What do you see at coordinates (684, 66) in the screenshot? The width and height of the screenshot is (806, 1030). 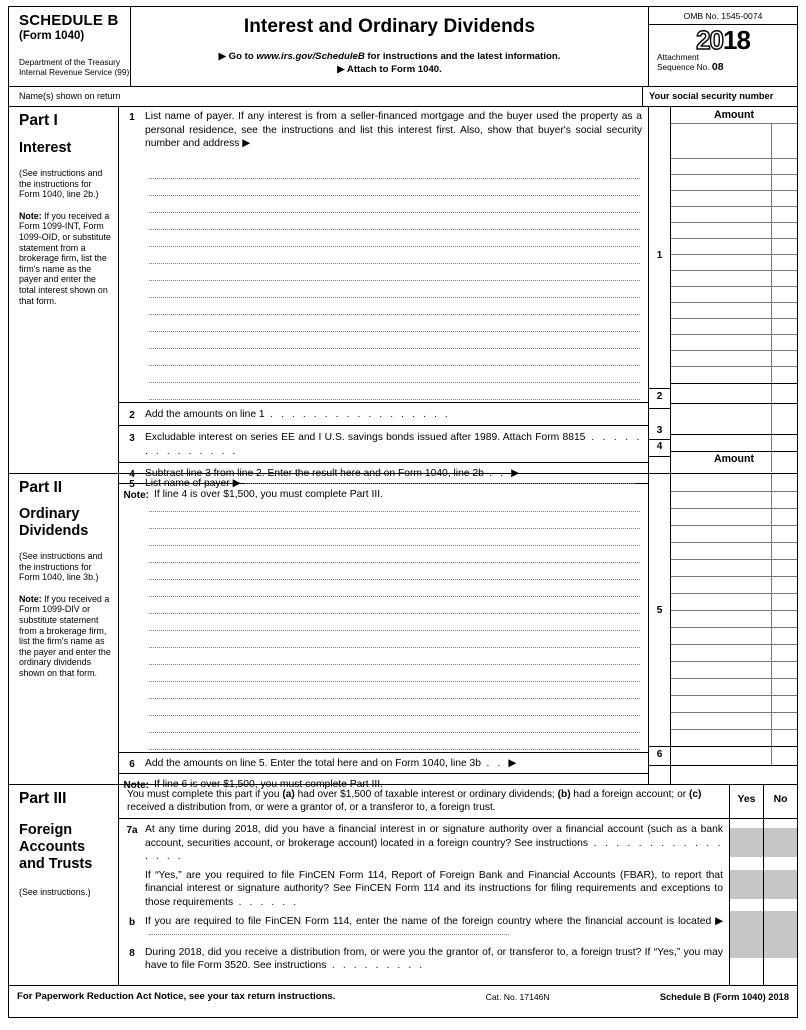 I see `sequence-label: Sequence No.` at bounding box center [684, 66].